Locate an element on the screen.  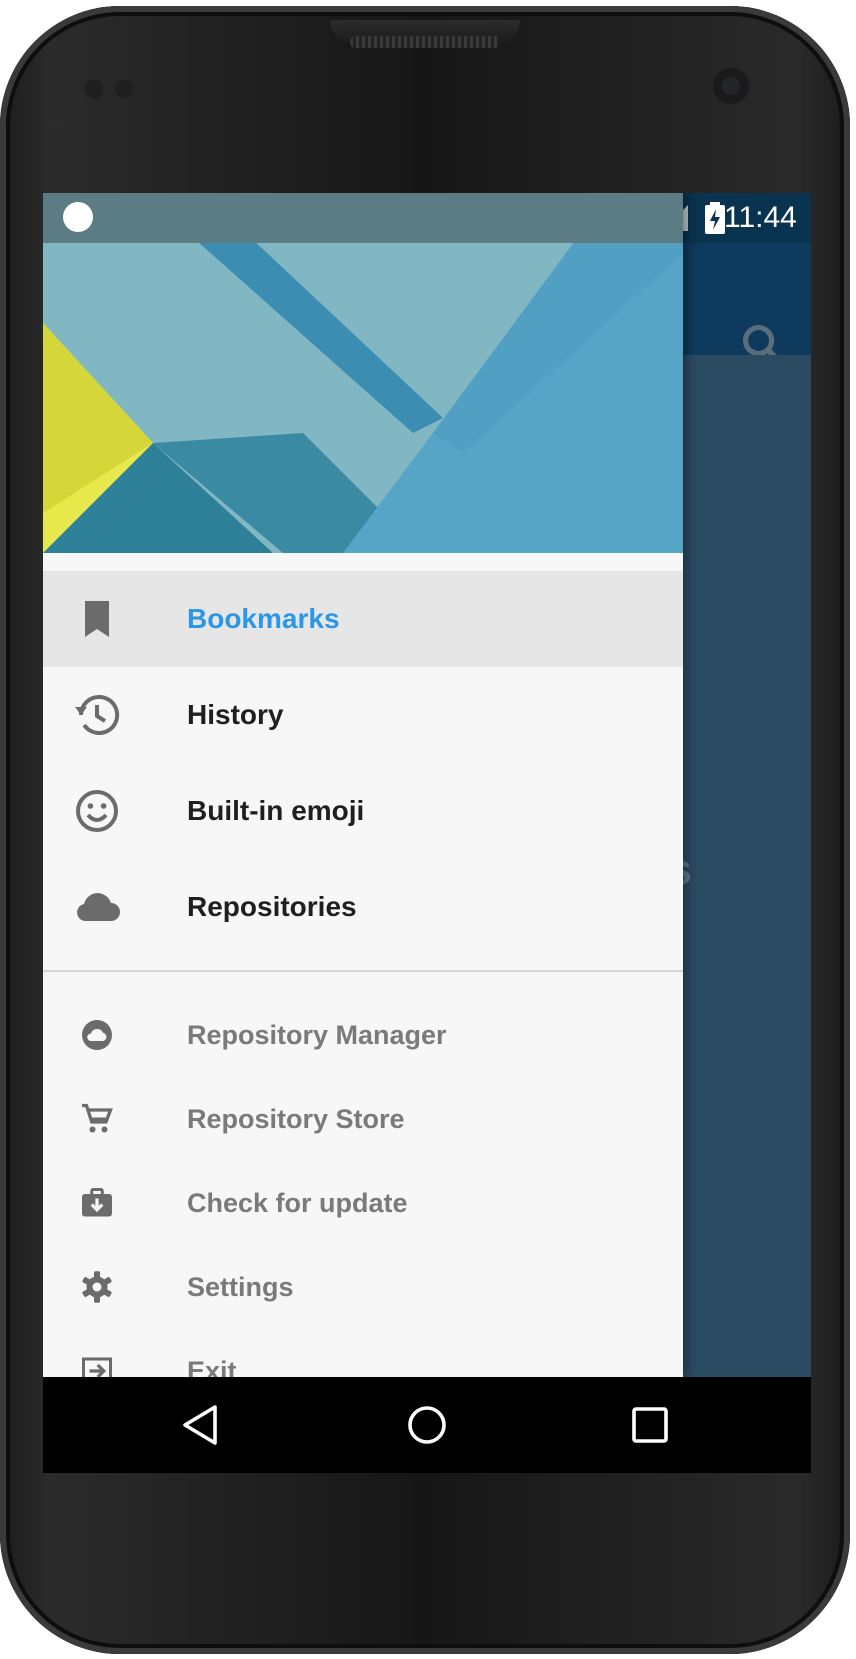
drawer-item-label: Check for update is located at coordinates (297, 1203).